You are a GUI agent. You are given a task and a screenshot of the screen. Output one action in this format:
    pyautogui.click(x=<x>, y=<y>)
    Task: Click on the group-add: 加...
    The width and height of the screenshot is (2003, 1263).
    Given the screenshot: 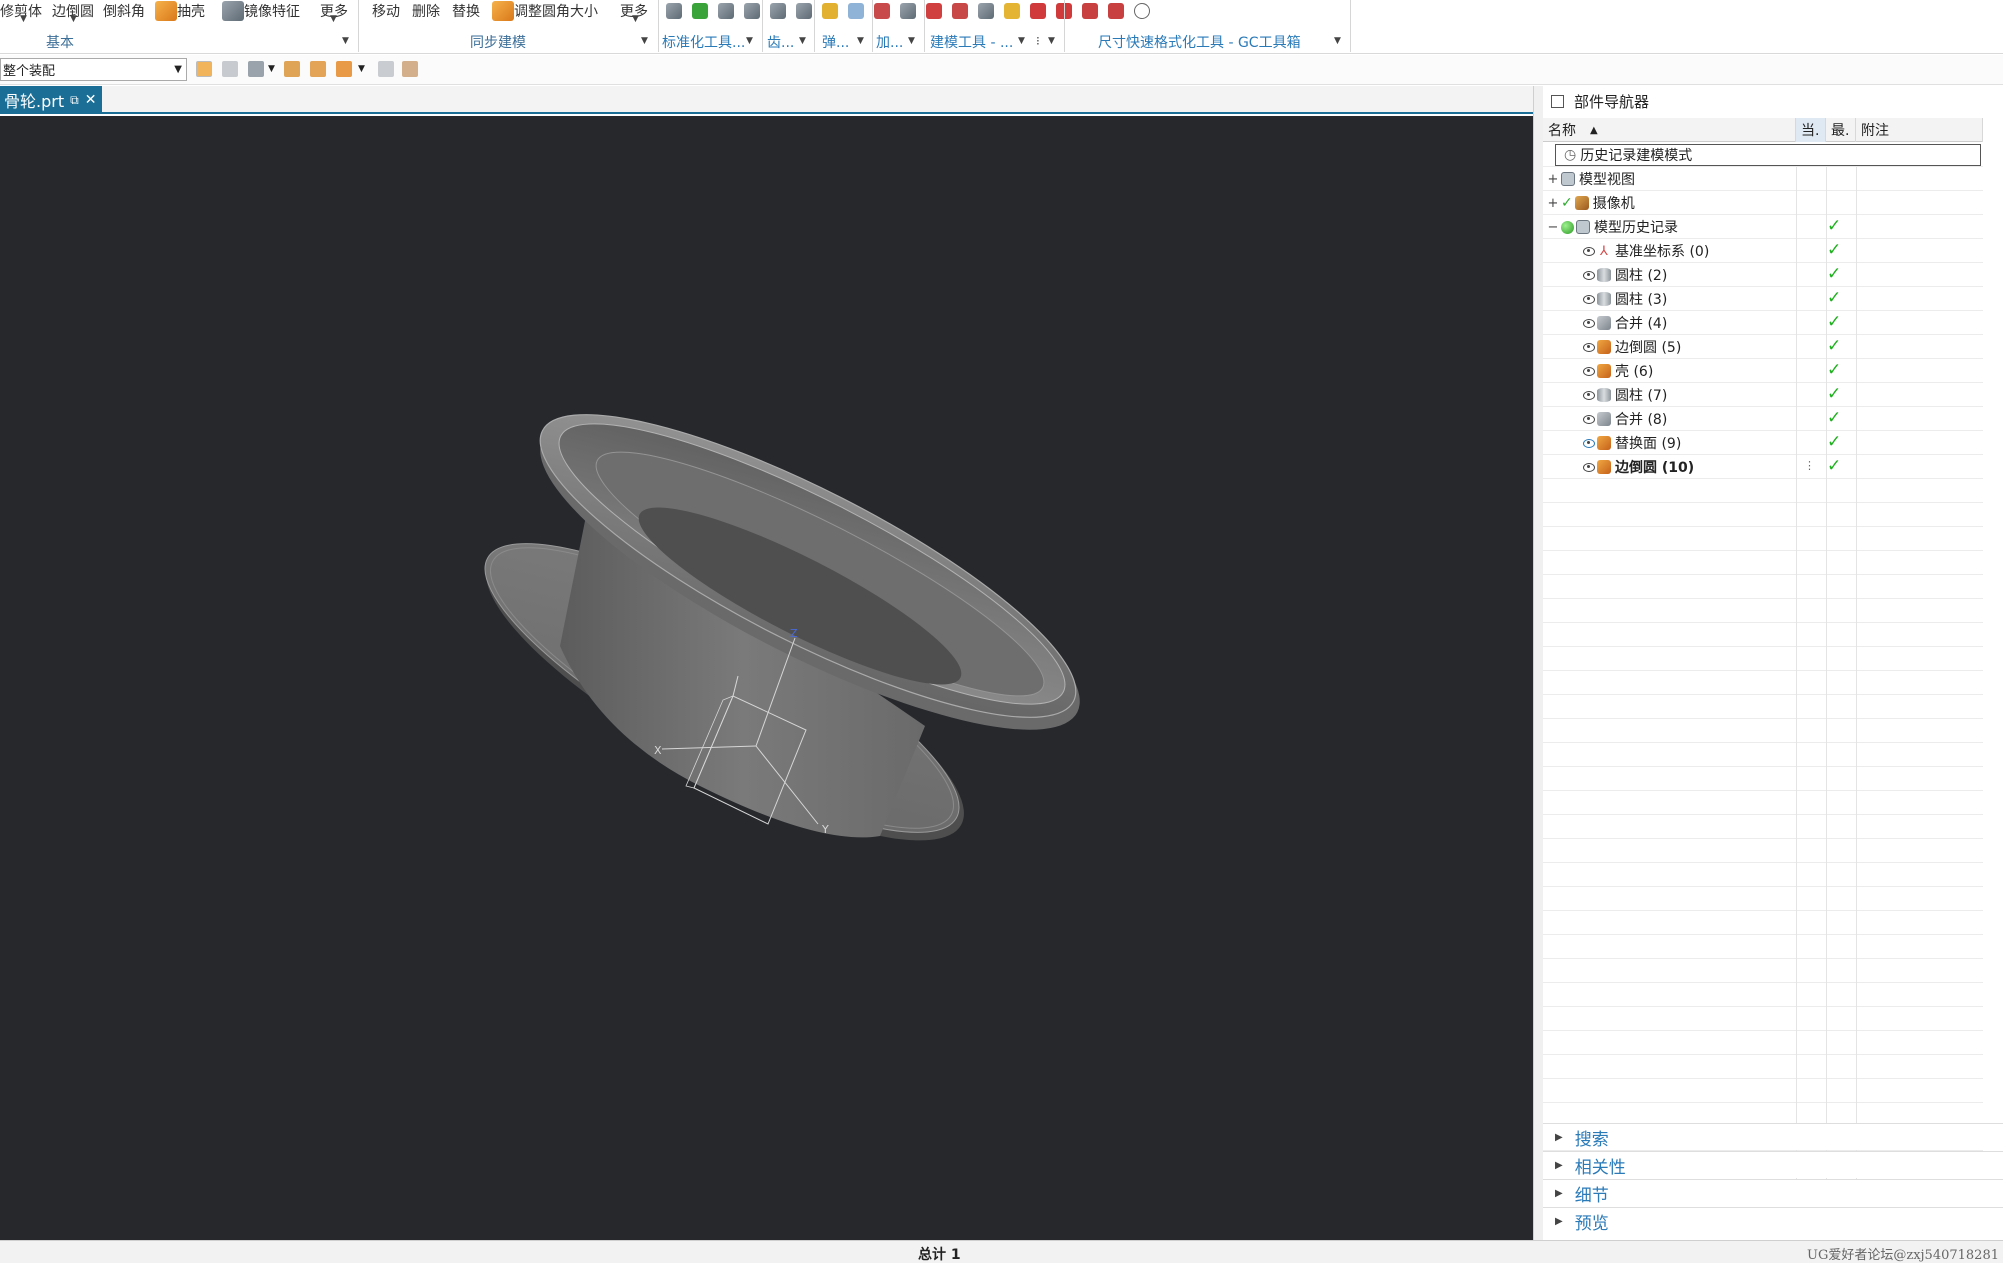 What is the action you would take?
    pyautogui.click(x=889, y=42)
    